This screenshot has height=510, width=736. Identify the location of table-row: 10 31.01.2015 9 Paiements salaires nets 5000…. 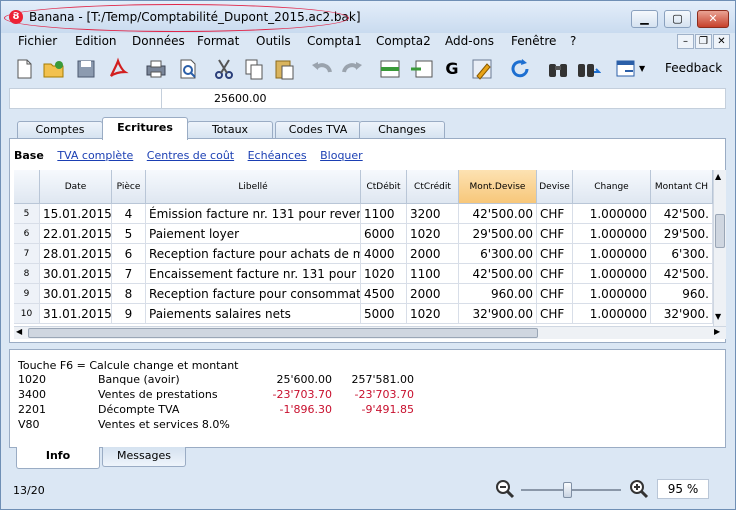
(363, 314).